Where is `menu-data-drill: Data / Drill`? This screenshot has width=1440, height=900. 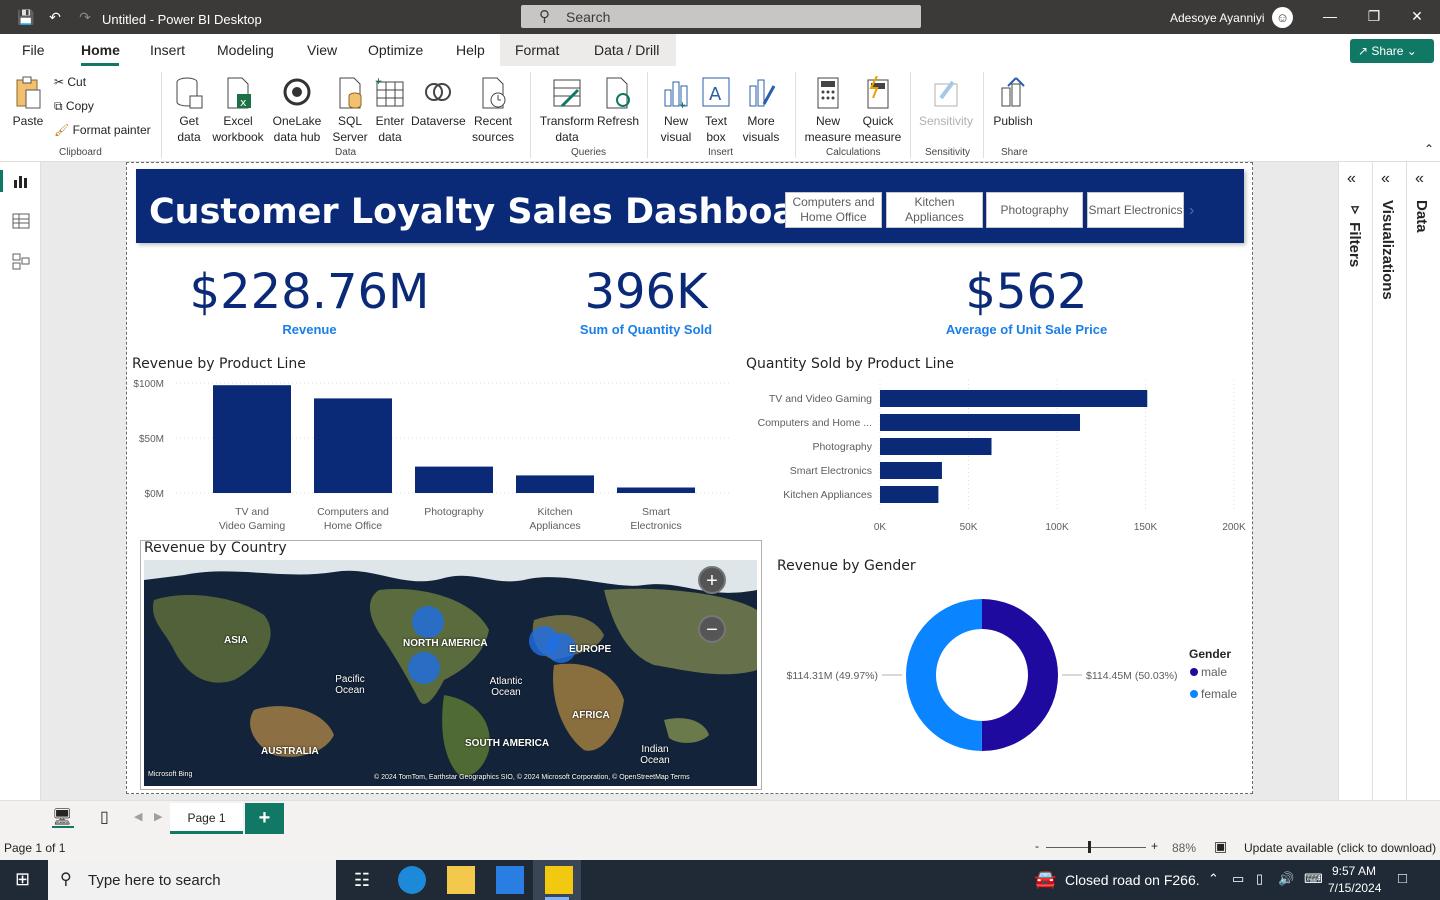
menu-data-drill: Data / Drill is located at coordinates (626, 50).